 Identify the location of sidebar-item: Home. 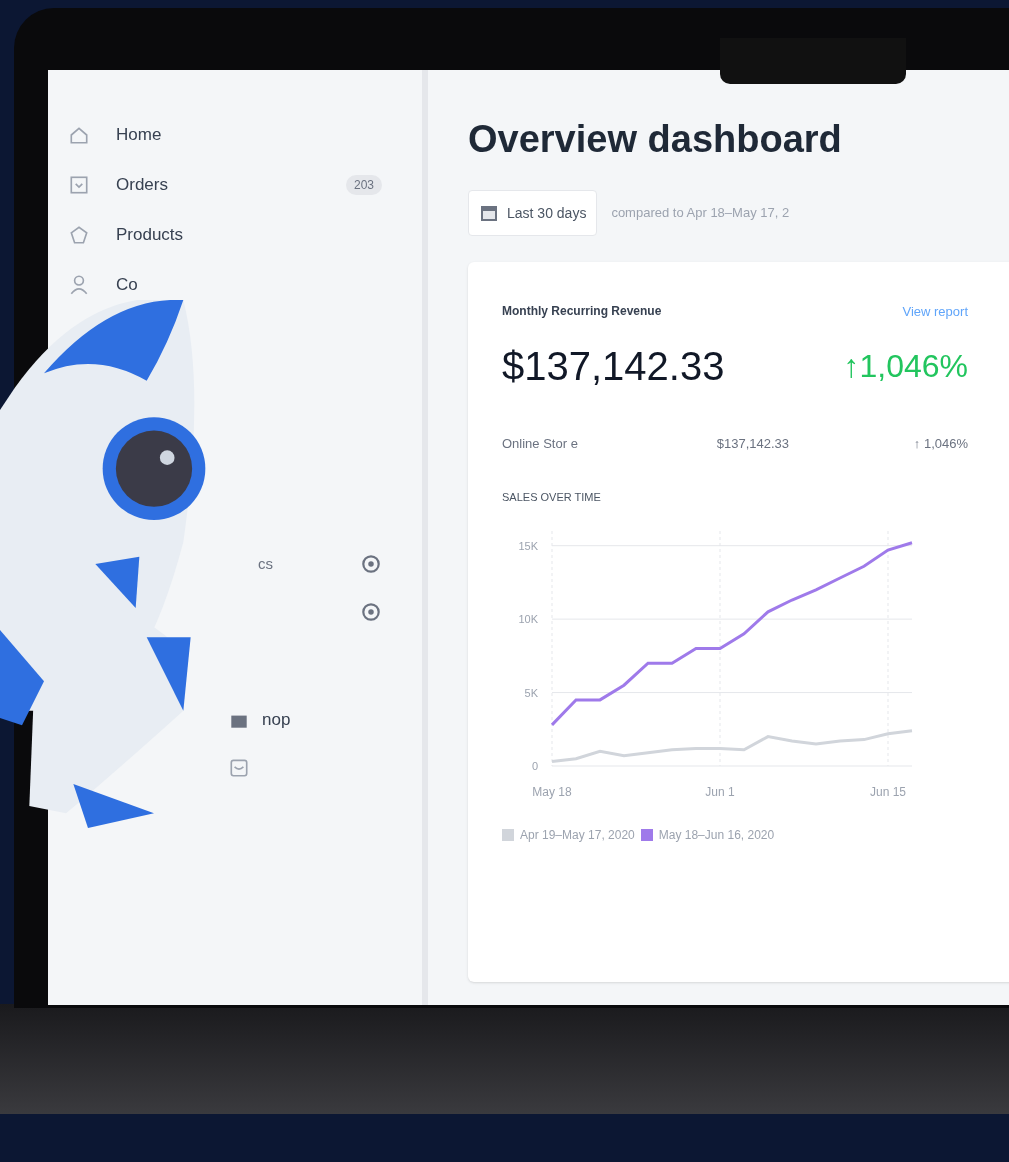
(249, 135).